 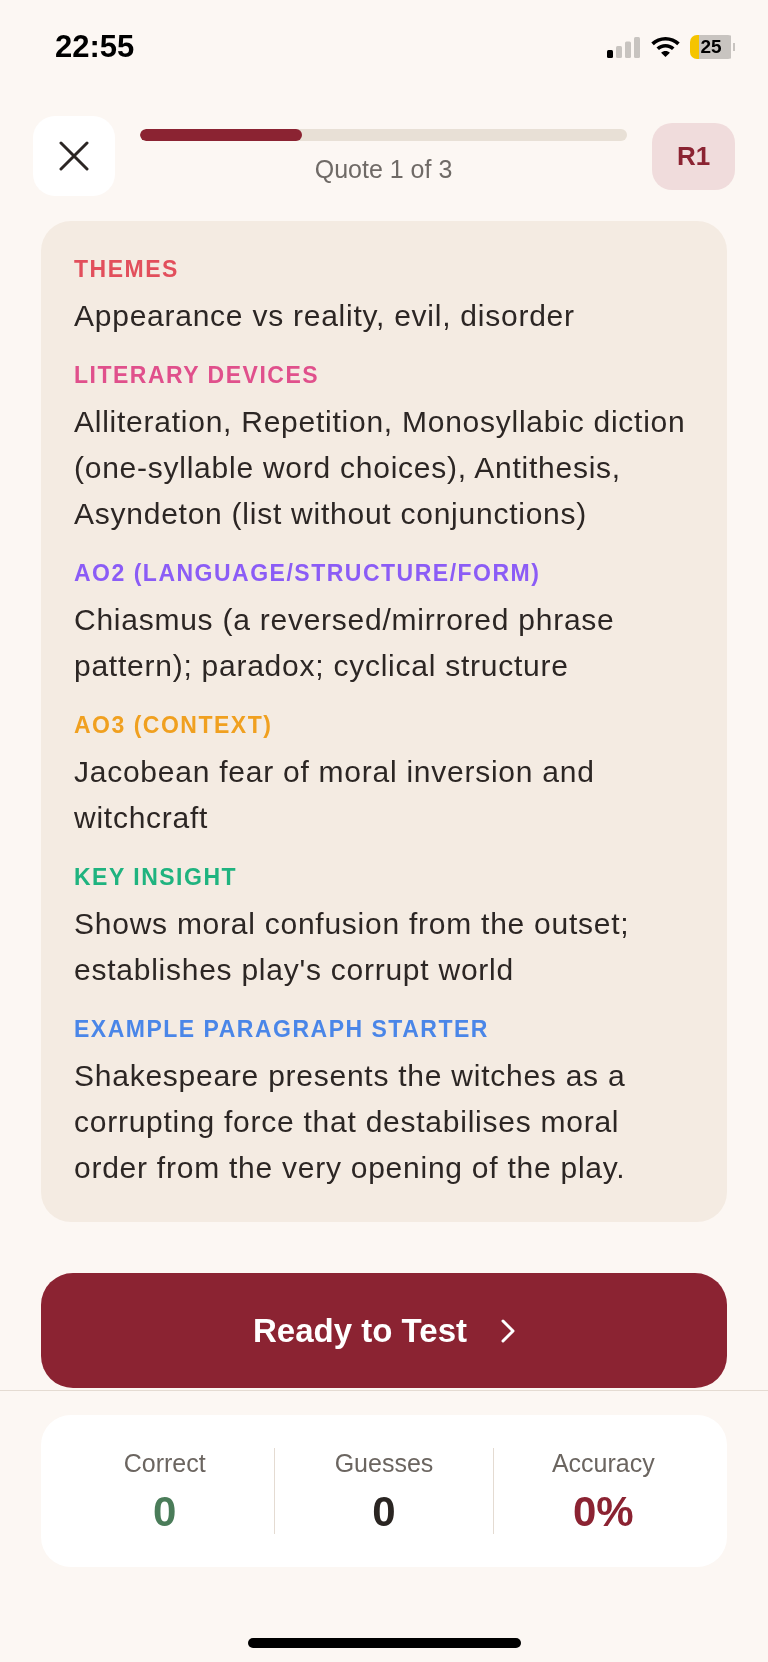 What do you see at coordinates (384, 1463) in the screenshot?
I see `stat-label: Guesses` at bounding box center [384, 1463].